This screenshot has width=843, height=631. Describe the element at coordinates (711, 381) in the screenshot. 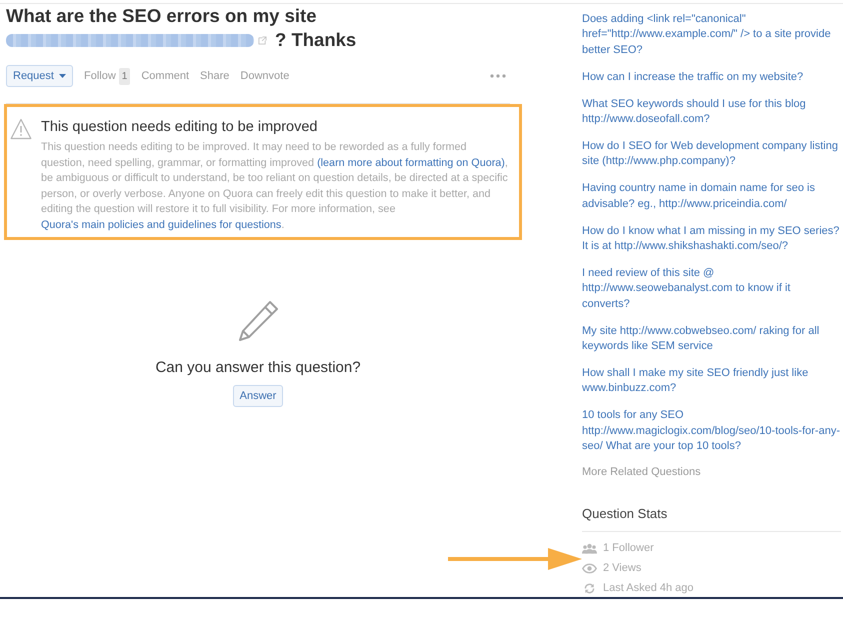

I see `related-question-link: How shall I make my site SEO friendly just like www.binbuzz.com?` at that location.